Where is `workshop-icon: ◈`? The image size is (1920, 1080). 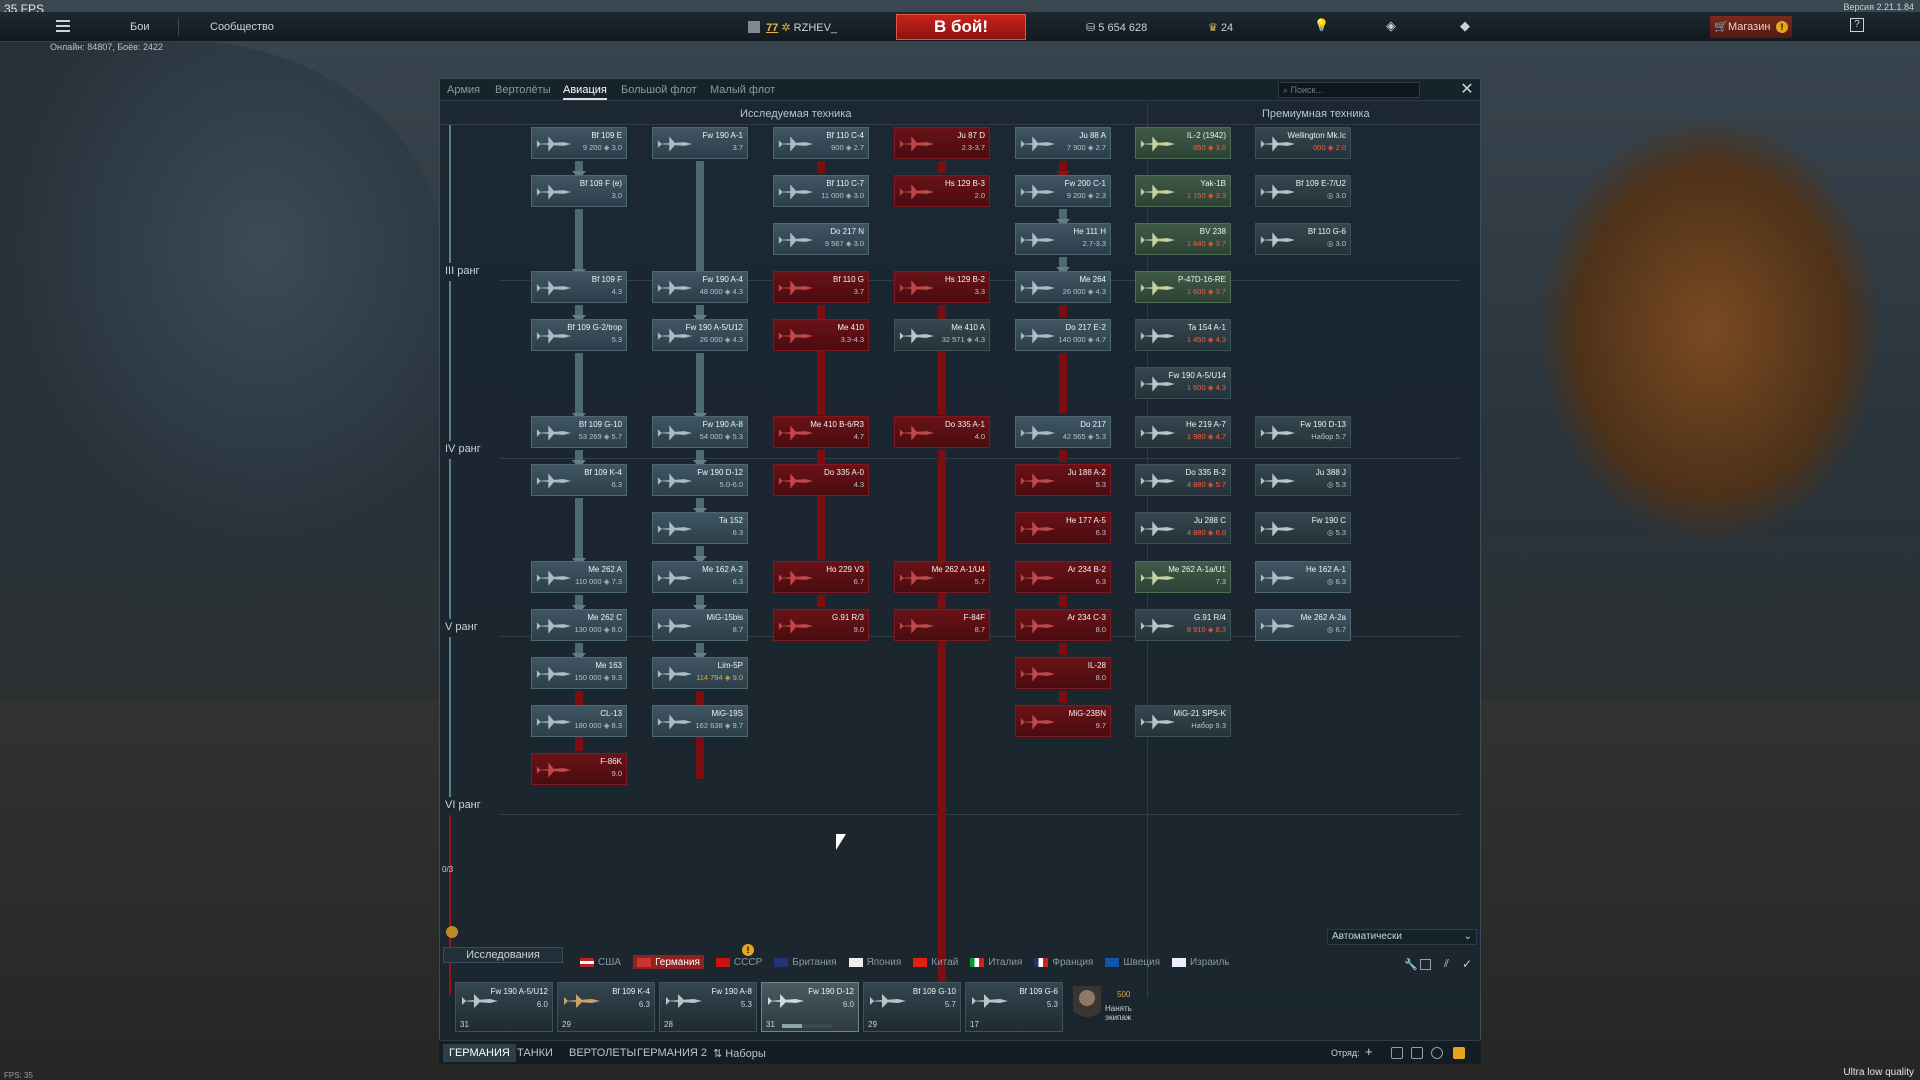
workshop-icon: ◈ is located at coordinates (1391, 26).